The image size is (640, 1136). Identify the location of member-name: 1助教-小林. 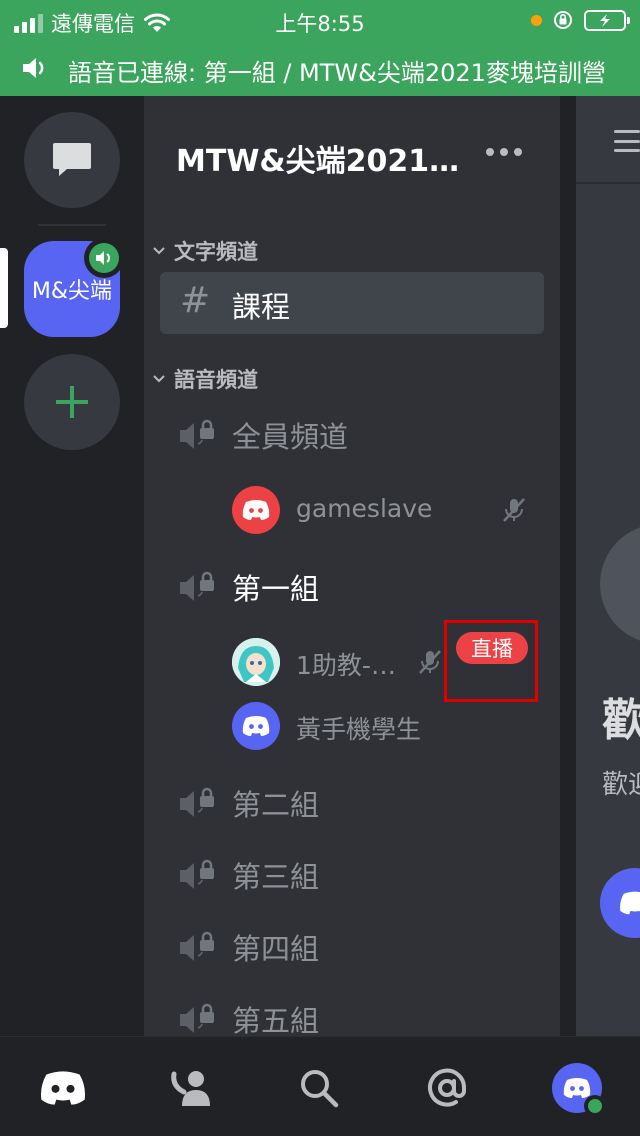
(351, 665).